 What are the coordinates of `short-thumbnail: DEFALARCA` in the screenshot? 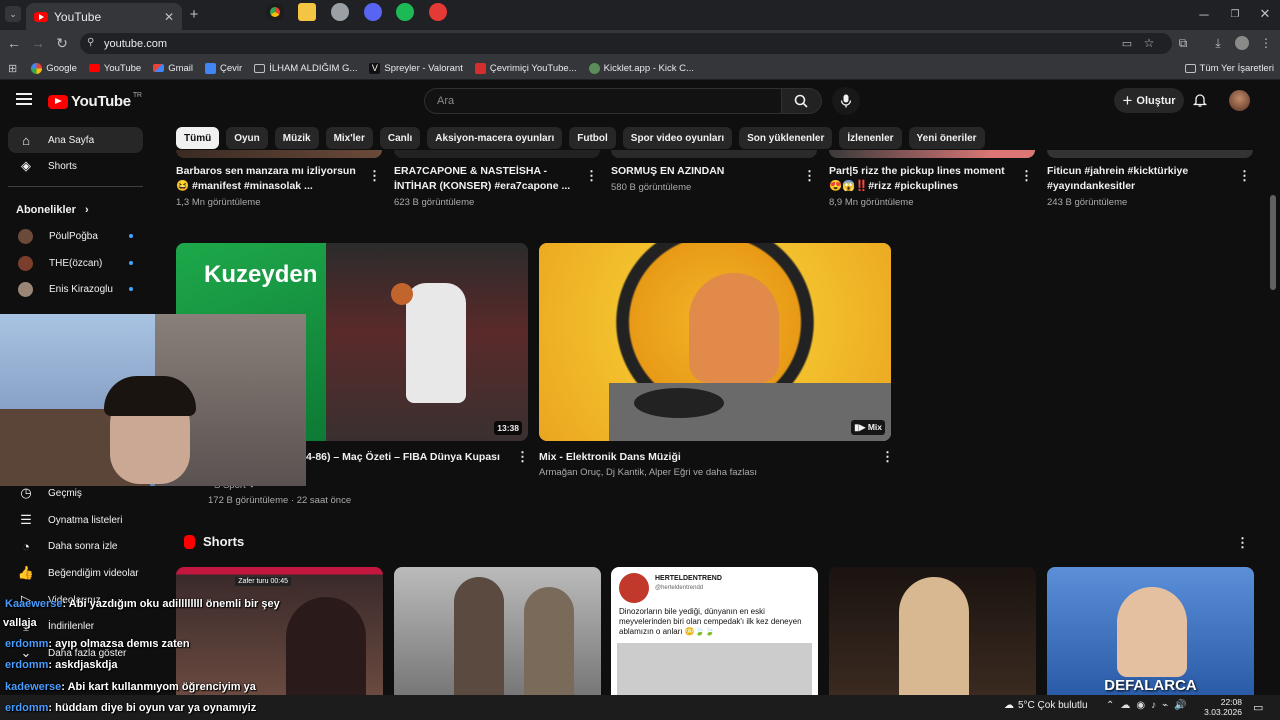 It's located at (1150, 631).